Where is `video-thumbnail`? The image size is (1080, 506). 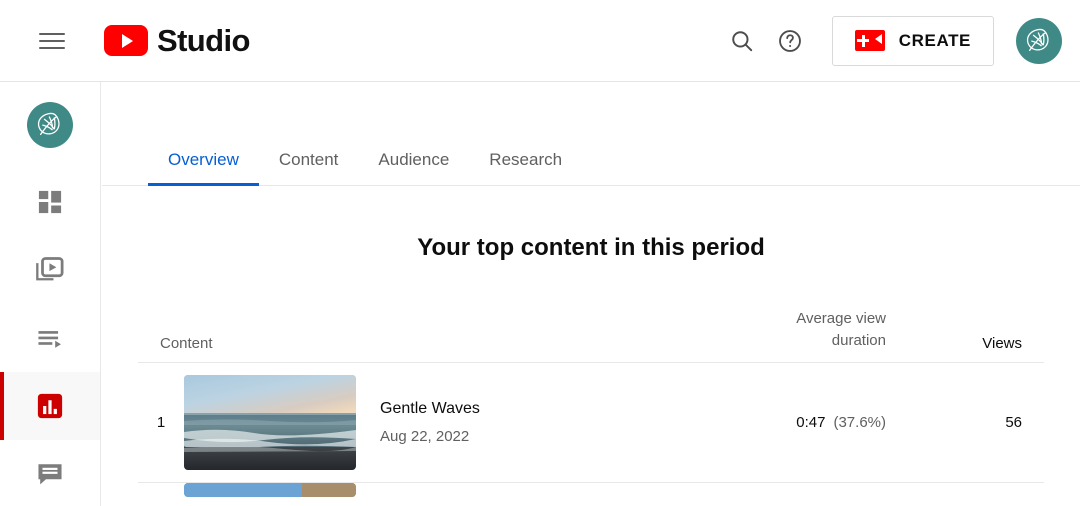 video-thumbnail is located at coordinates (270, 422).